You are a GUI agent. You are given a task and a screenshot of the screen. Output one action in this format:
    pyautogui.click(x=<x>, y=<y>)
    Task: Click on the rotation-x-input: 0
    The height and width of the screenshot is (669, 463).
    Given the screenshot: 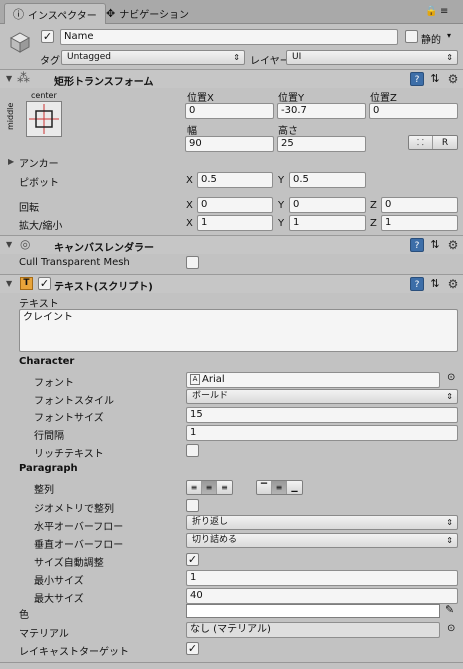 What is the action you would take?
    pyautogui.click(x=235, y=205)
    